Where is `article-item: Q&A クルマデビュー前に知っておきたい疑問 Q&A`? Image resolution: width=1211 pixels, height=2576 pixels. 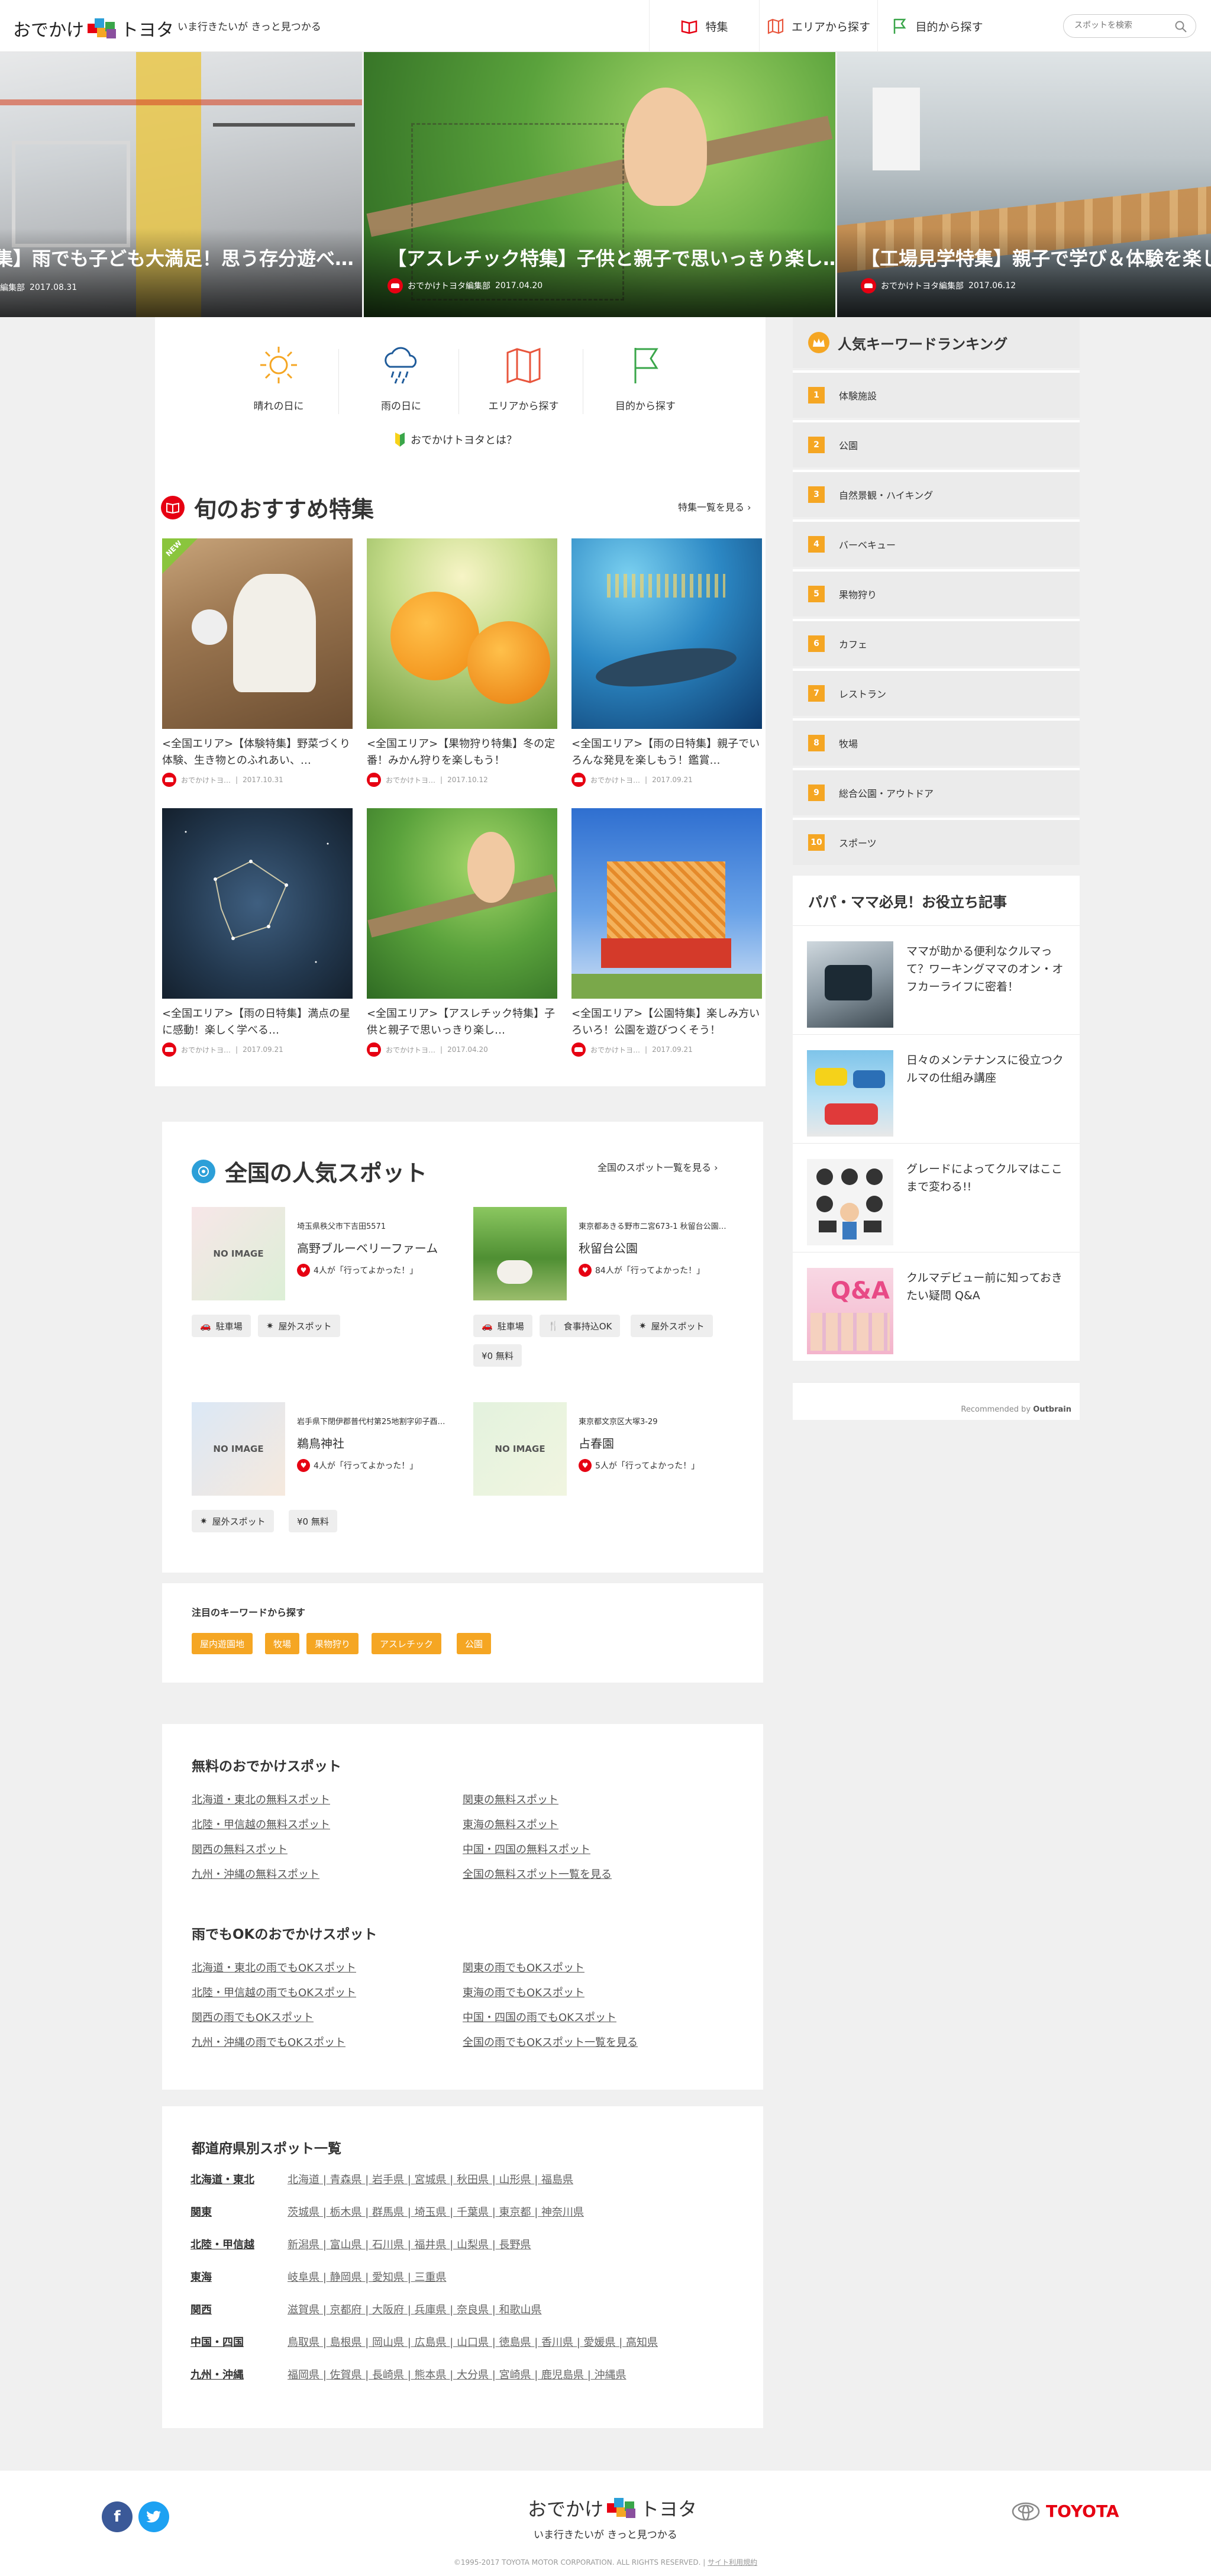
article-item: Q&A クルマデビュー前に知っておきたい疑問 Q&A is located at coordinates (936, 1306).